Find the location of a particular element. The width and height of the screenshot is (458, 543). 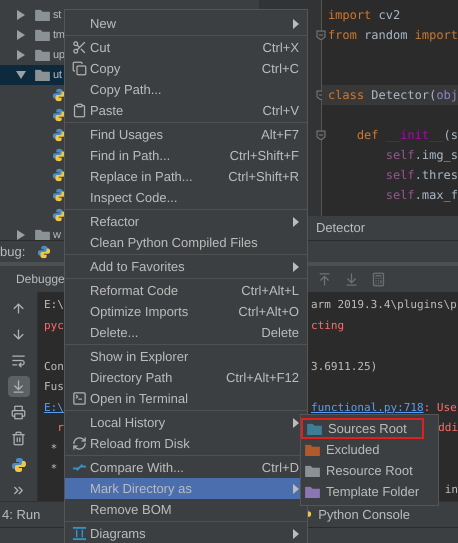

folder-name: w is located at coordinates (57, 234).